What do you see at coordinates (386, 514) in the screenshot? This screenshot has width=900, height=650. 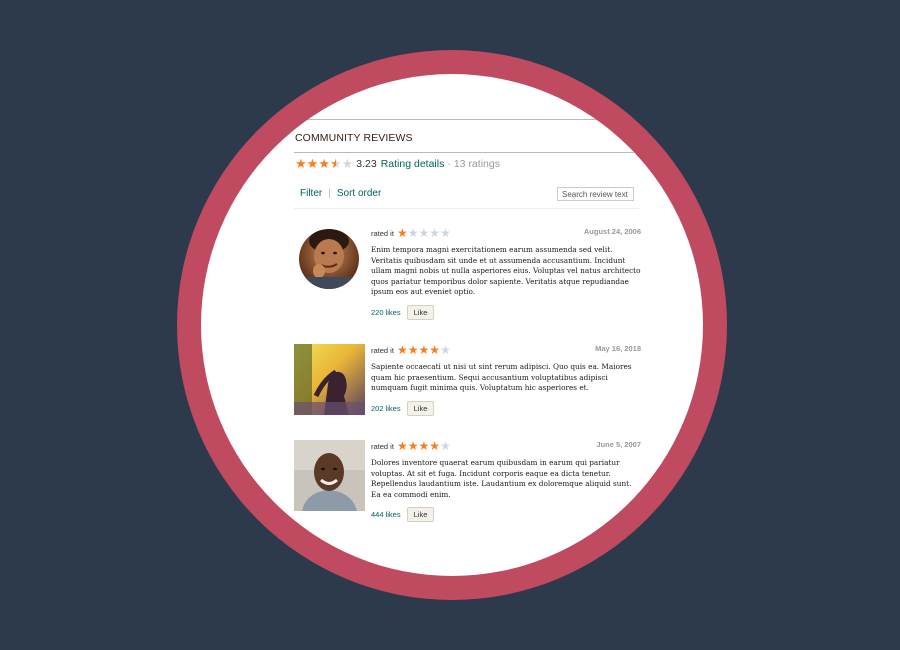 I see `likes-count: 444 likes` at bounding box center [386, 514].